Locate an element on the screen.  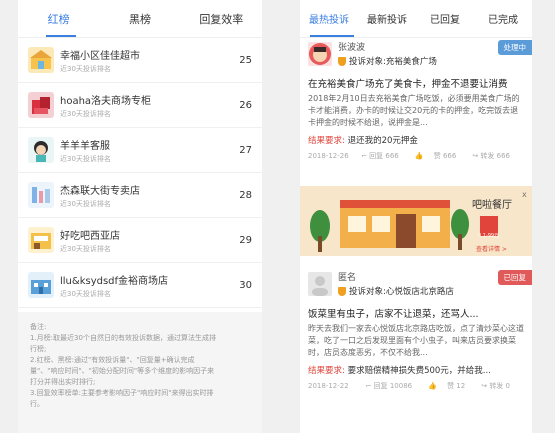
result-demand: 结果要求: 退还我的20元押金 is located at coordinates (417, 140).